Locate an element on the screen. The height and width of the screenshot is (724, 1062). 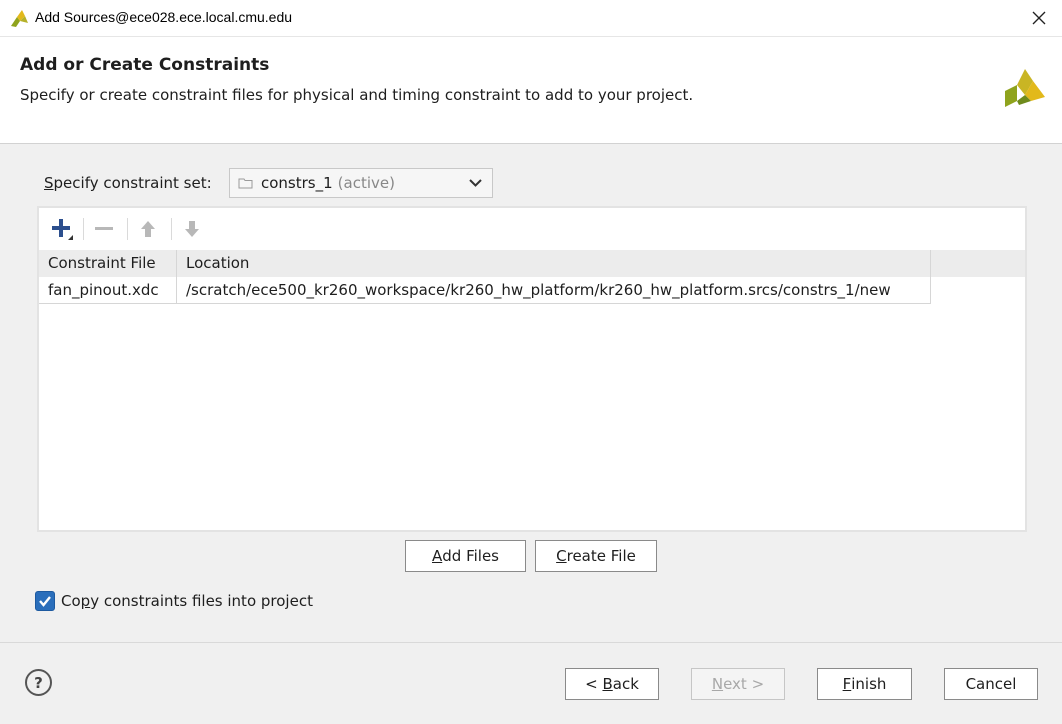
back-button: < Back is located at coordinates (612, 684).